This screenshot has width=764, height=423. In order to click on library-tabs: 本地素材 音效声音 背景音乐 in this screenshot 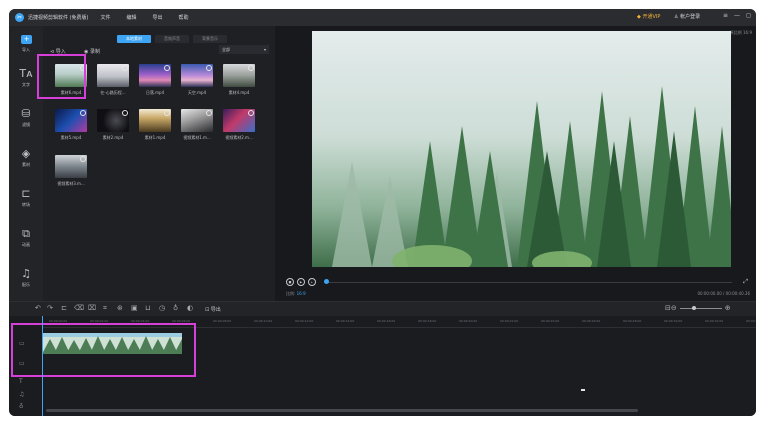, I will do `click(174, 39)`.